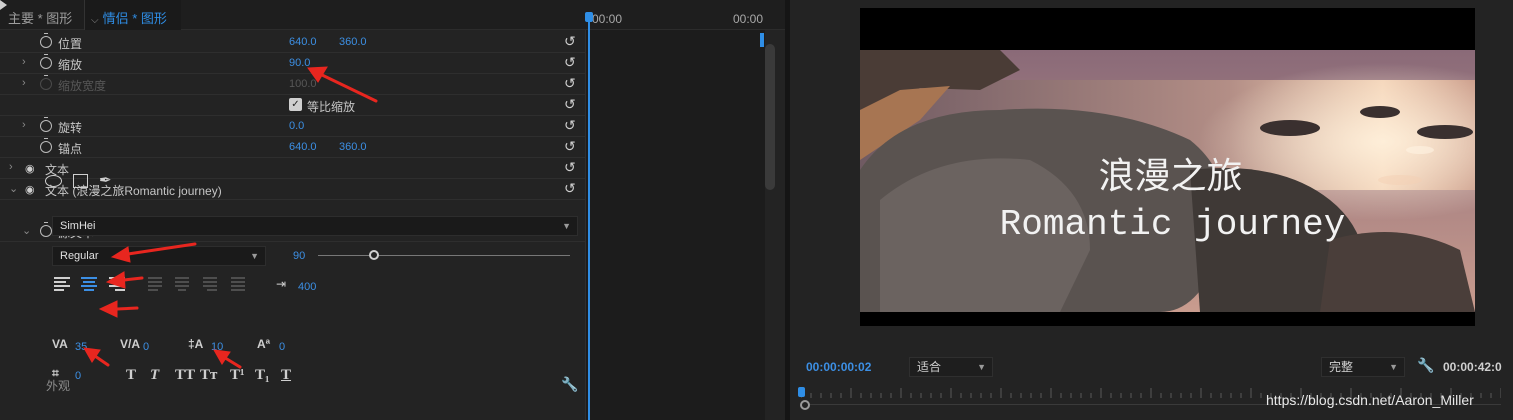 The image size is (1513, 420). I want to click on tab-sequence-clip-label: 情侣 * 图形, so click(134, 18).